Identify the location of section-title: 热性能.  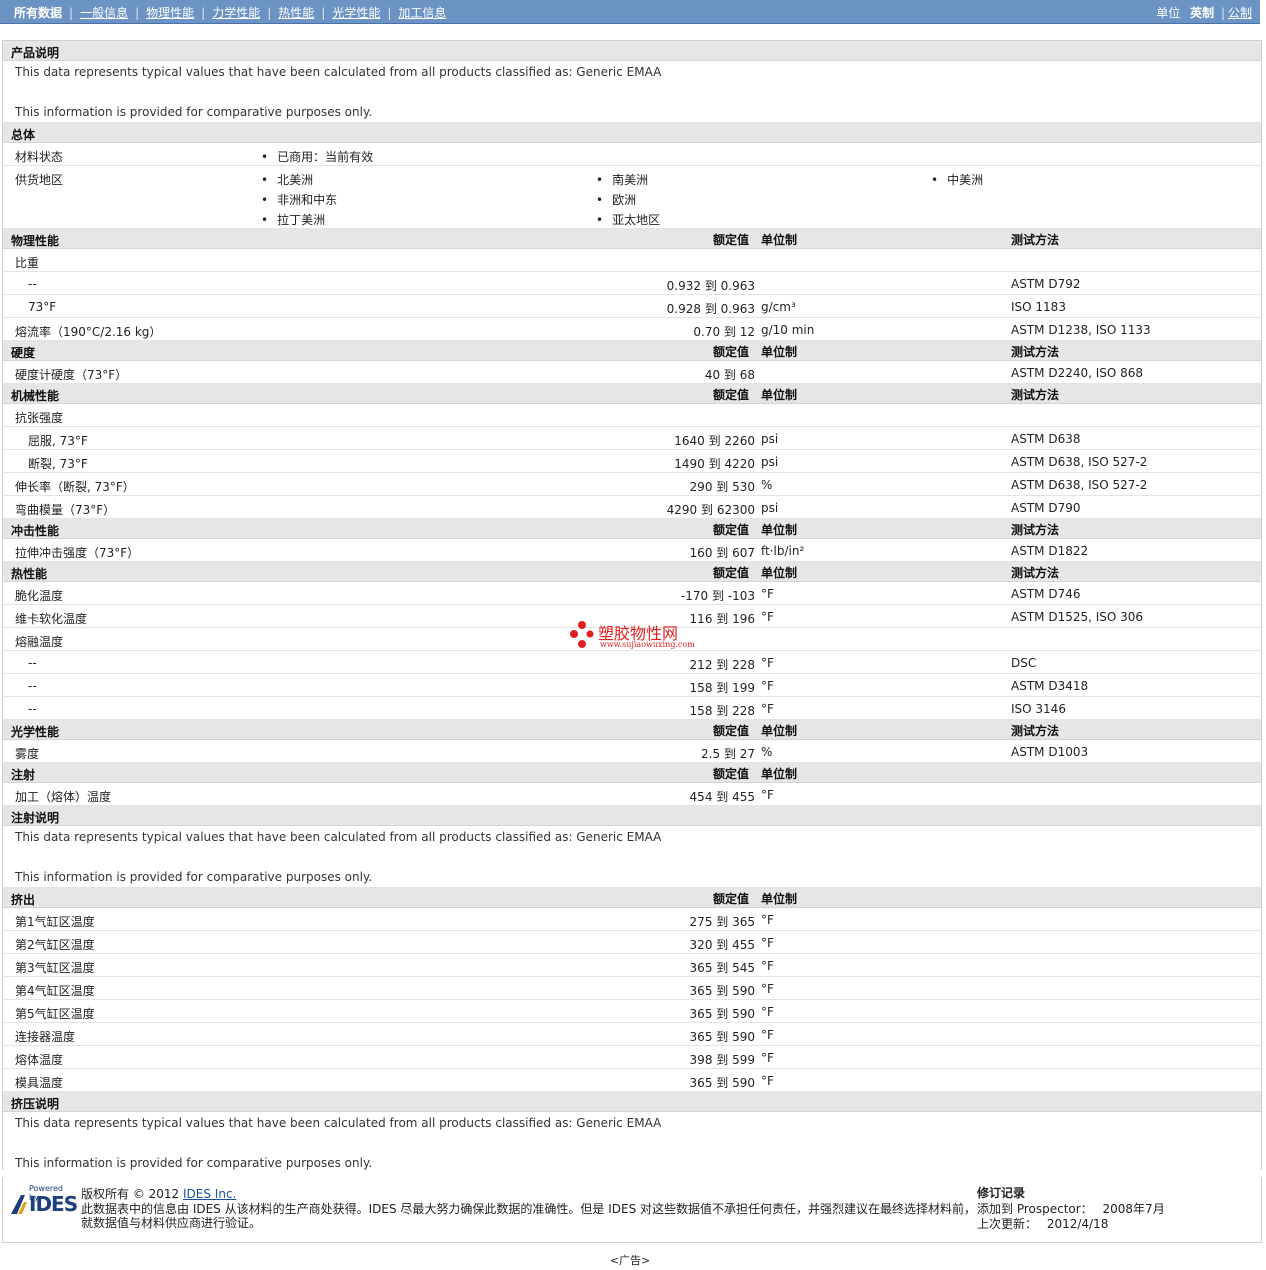
(29, 574).